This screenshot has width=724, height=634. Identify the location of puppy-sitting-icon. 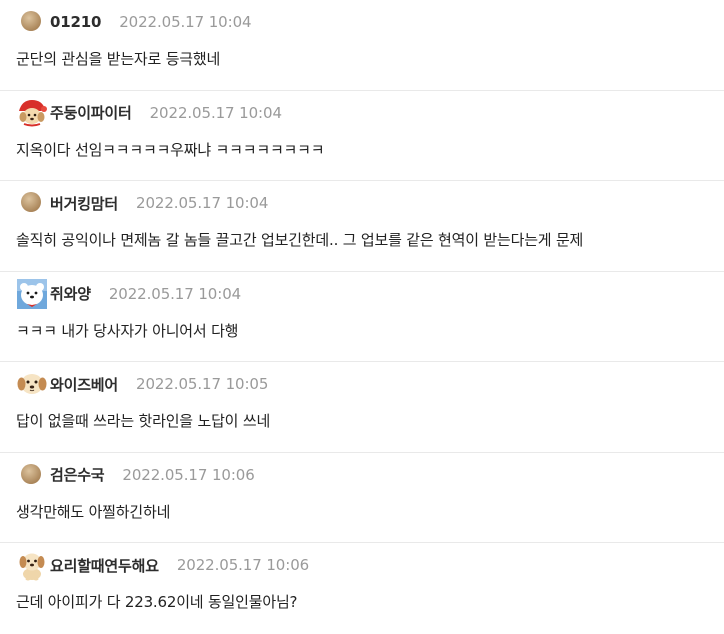
(32, 565).